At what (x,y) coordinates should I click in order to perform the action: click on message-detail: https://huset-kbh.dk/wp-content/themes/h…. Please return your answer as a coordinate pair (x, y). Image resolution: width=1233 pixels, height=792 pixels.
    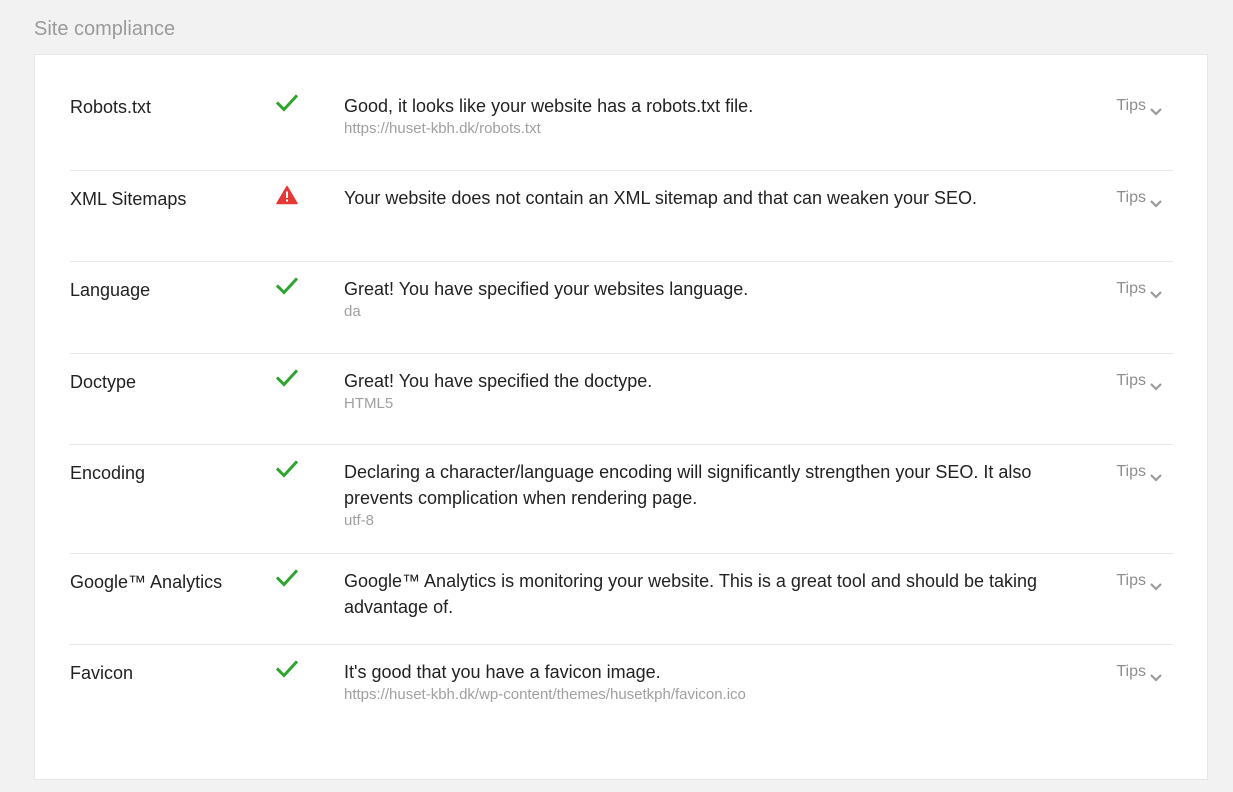
    Looking at the image, I should click on (545, 694).